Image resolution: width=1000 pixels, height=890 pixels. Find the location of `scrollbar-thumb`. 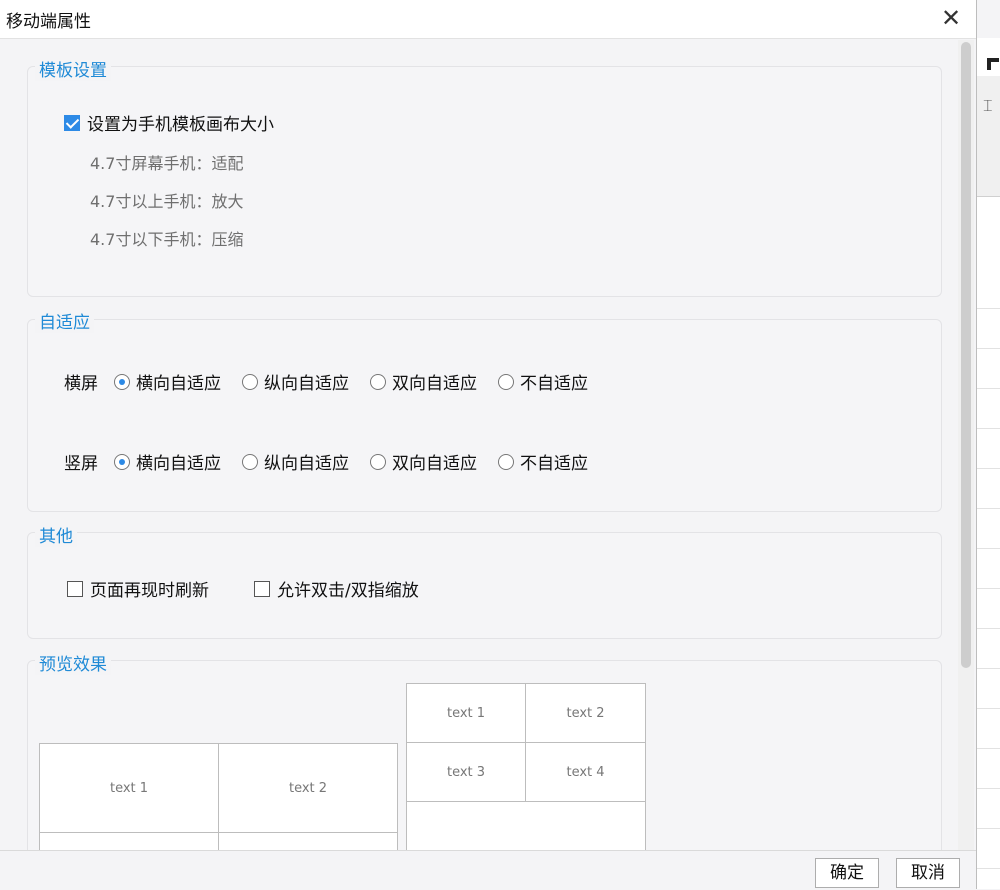

scrollbar-thumb is located at coordinates (966, 355).